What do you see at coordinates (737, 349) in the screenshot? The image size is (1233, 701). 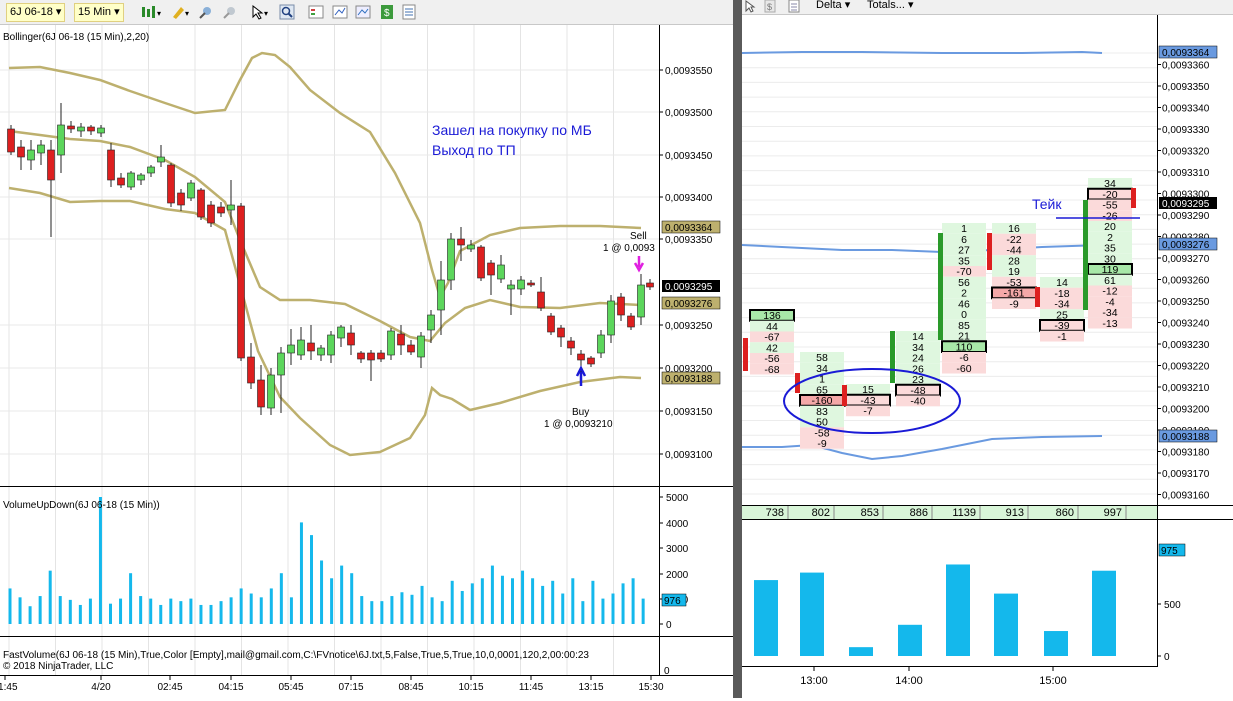 I see `panel-divider` at bounding box center [737, 349].